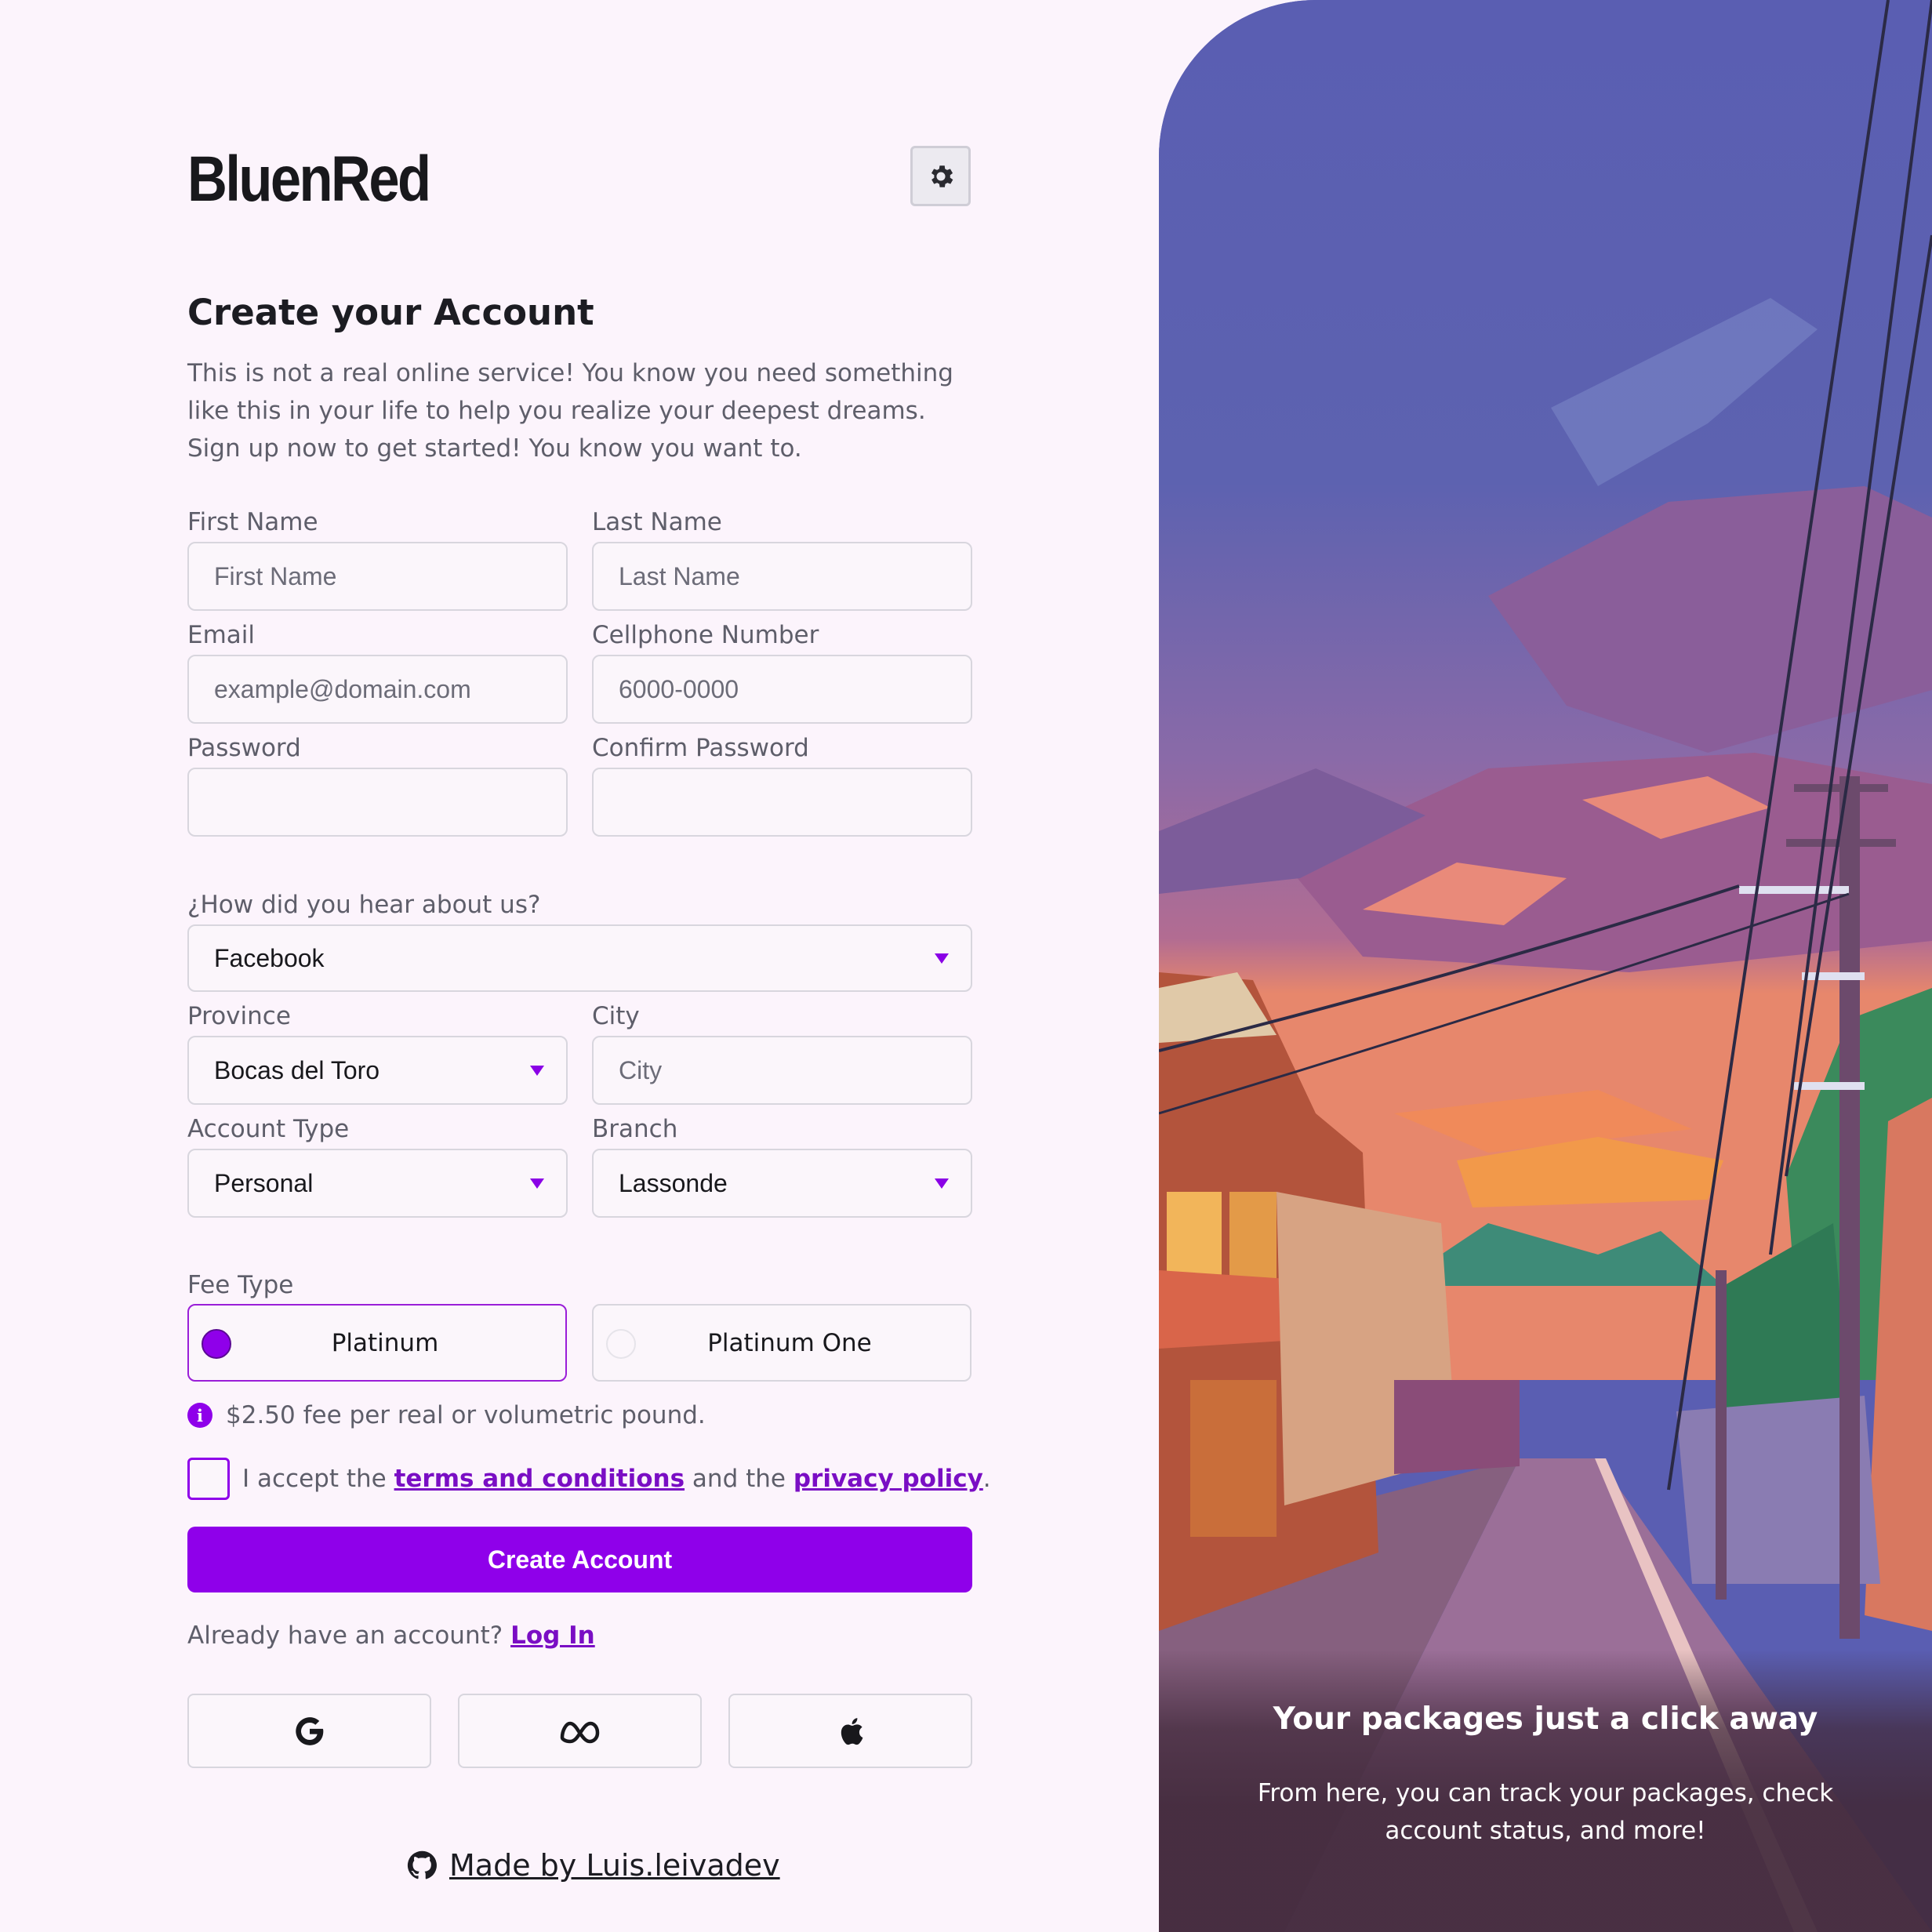 The width and height of the screenshot is (1932, 1932). I want to click on fee-type-label: Fee Type, so click(240, 1285).